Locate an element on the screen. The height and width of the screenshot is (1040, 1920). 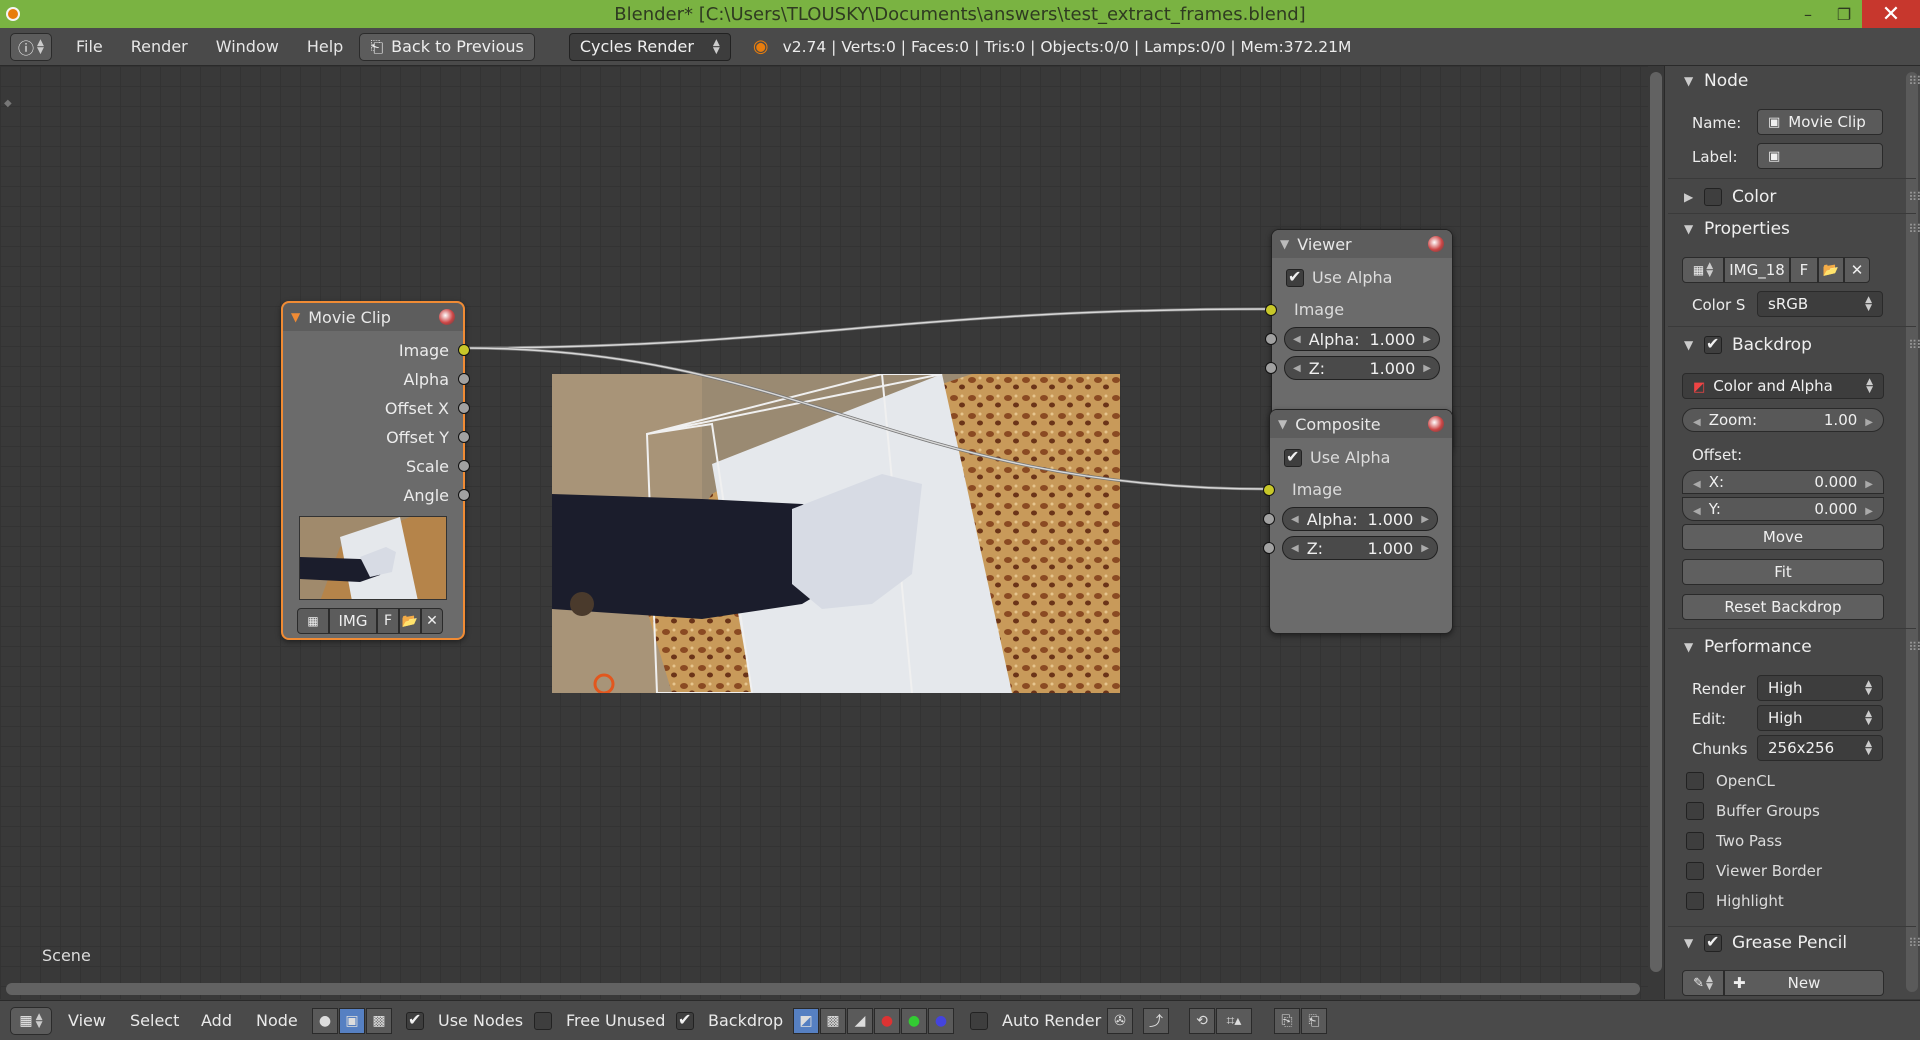
compositing-nodes-icon: ▣ is located at coordinates (352, 1021).